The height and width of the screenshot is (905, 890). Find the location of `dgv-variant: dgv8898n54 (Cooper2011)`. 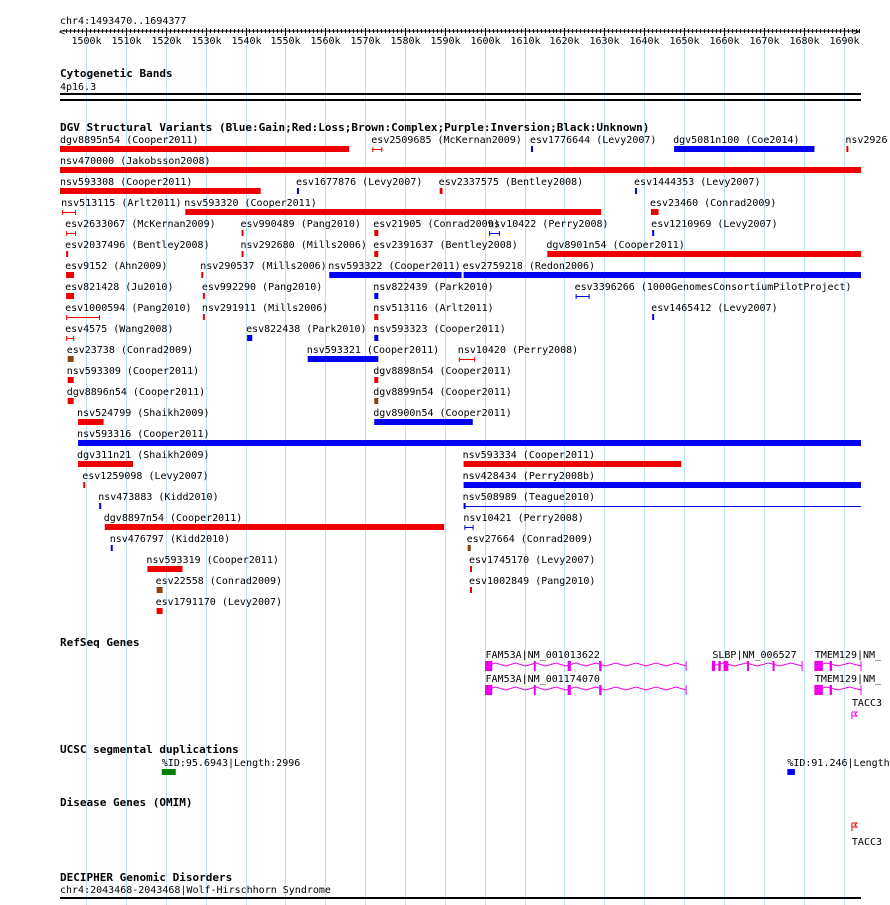

dgv-variant: dgv8898n54 (Cooper2011) is located at coordinates (442, 374).